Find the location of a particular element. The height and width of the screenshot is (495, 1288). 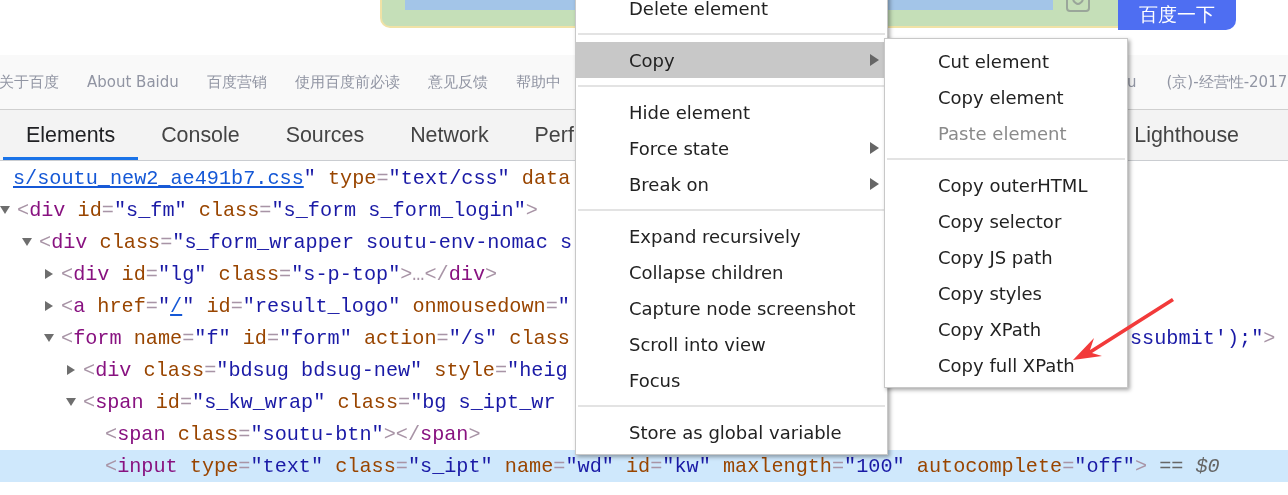

code-line: <a href="/" id="result_logo" onmousedown=" is located at coordinates (315, 306).